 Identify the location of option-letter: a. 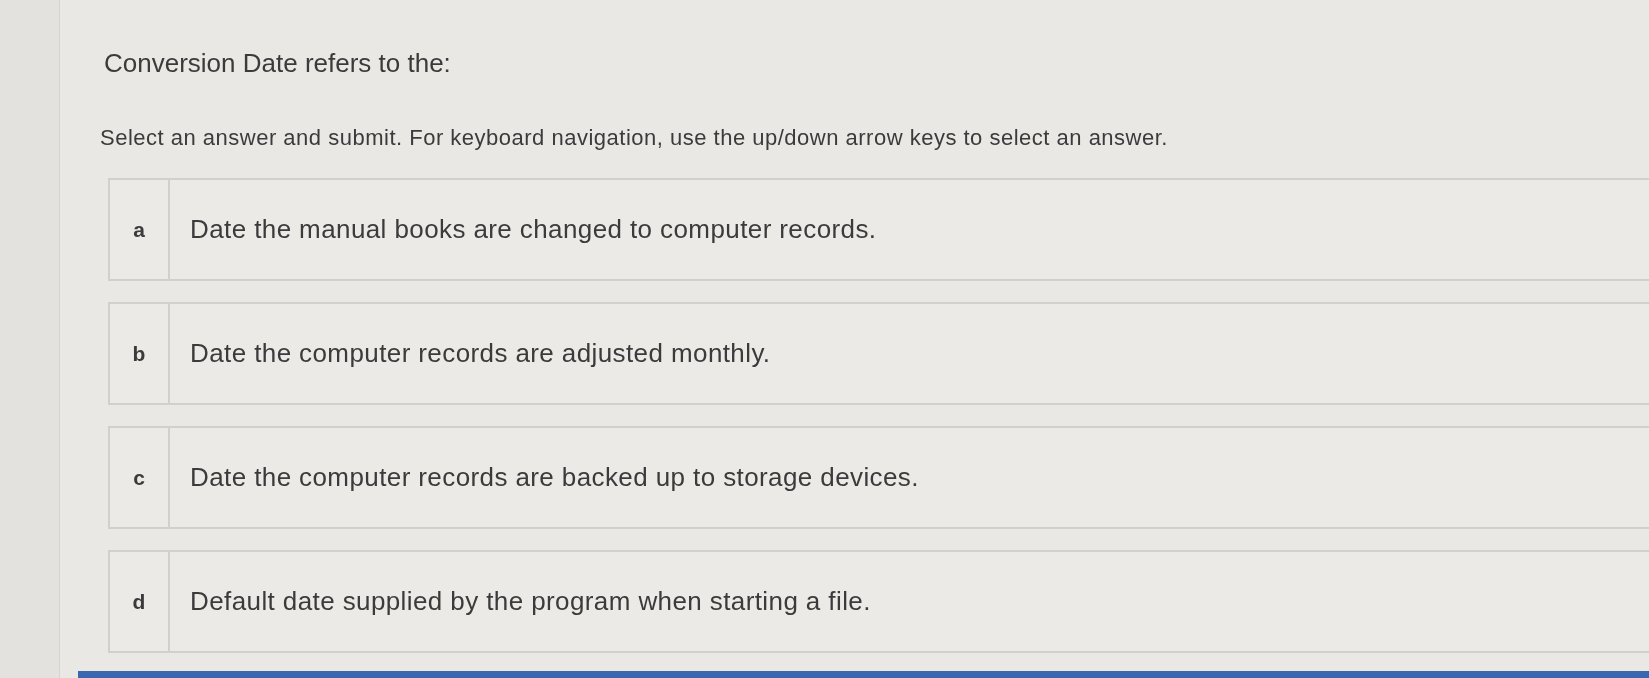
(140, 229).